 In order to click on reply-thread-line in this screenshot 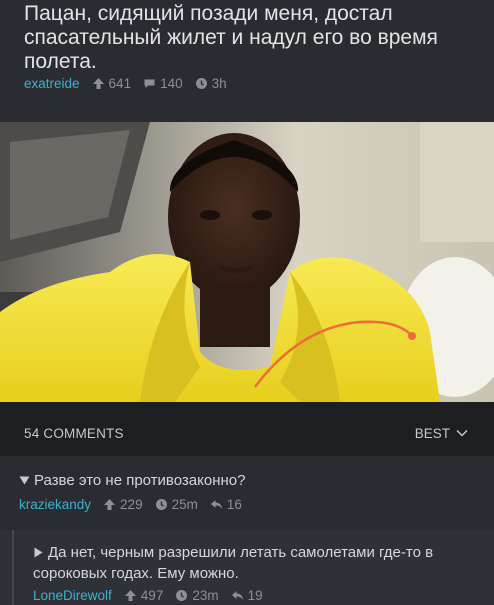, I will do `click(13, 567)`.